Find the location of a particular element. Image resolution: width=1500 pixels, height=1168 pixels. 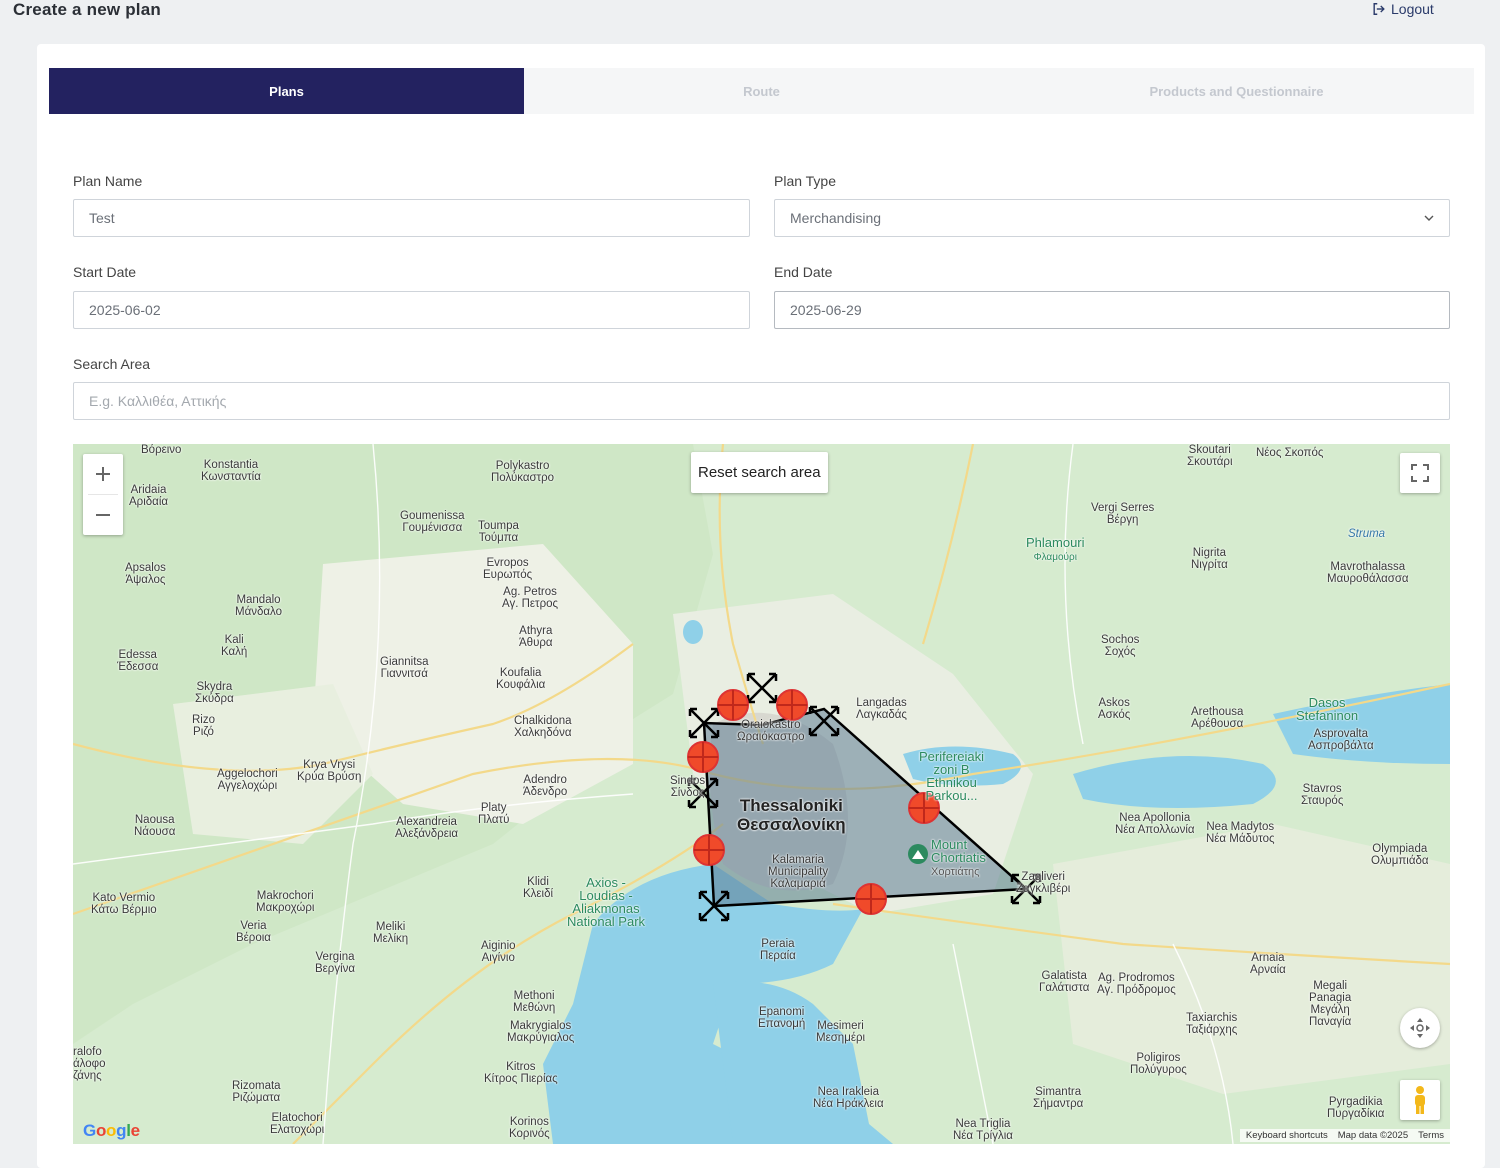

map-label-simantra: Simantra Σήμαντρα is located at coordinates (1058, 1098).